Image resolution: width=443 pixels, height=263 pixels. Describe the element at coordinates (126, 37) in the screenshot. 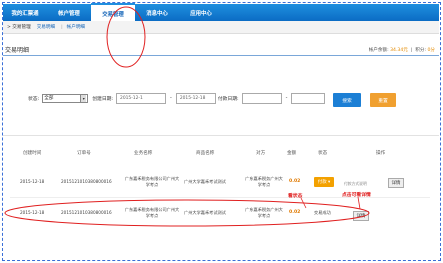

I see `annotation-tab-circle` at that location.